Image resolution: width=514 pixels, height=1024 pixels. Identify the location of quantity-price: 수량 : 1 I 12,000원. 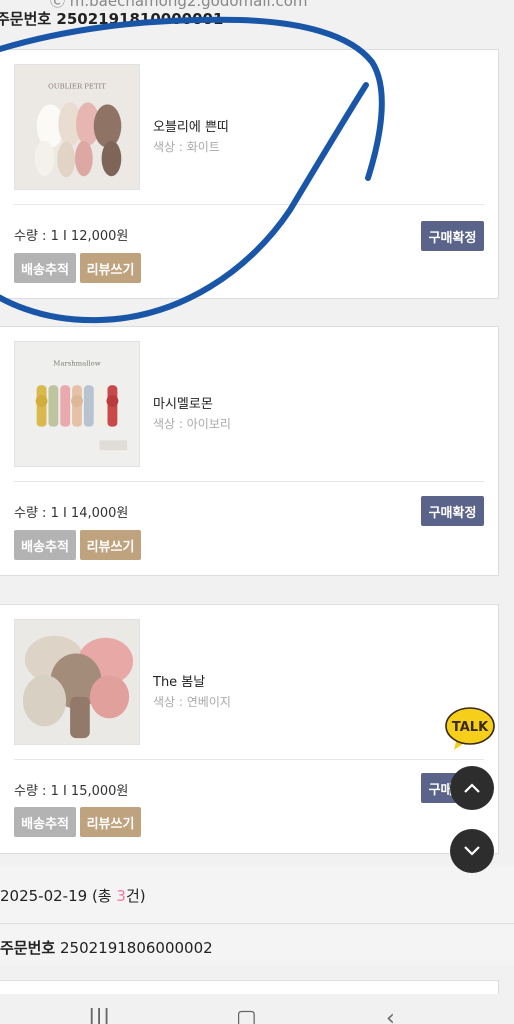
(71, 236).